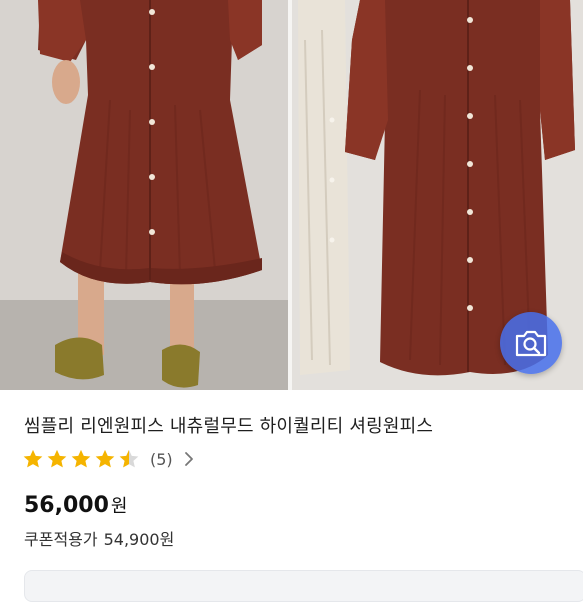  What do you see at coordinates (119, 506) in the screenshot?
I see `price-unit: 원` at bounding box center [119, 506].